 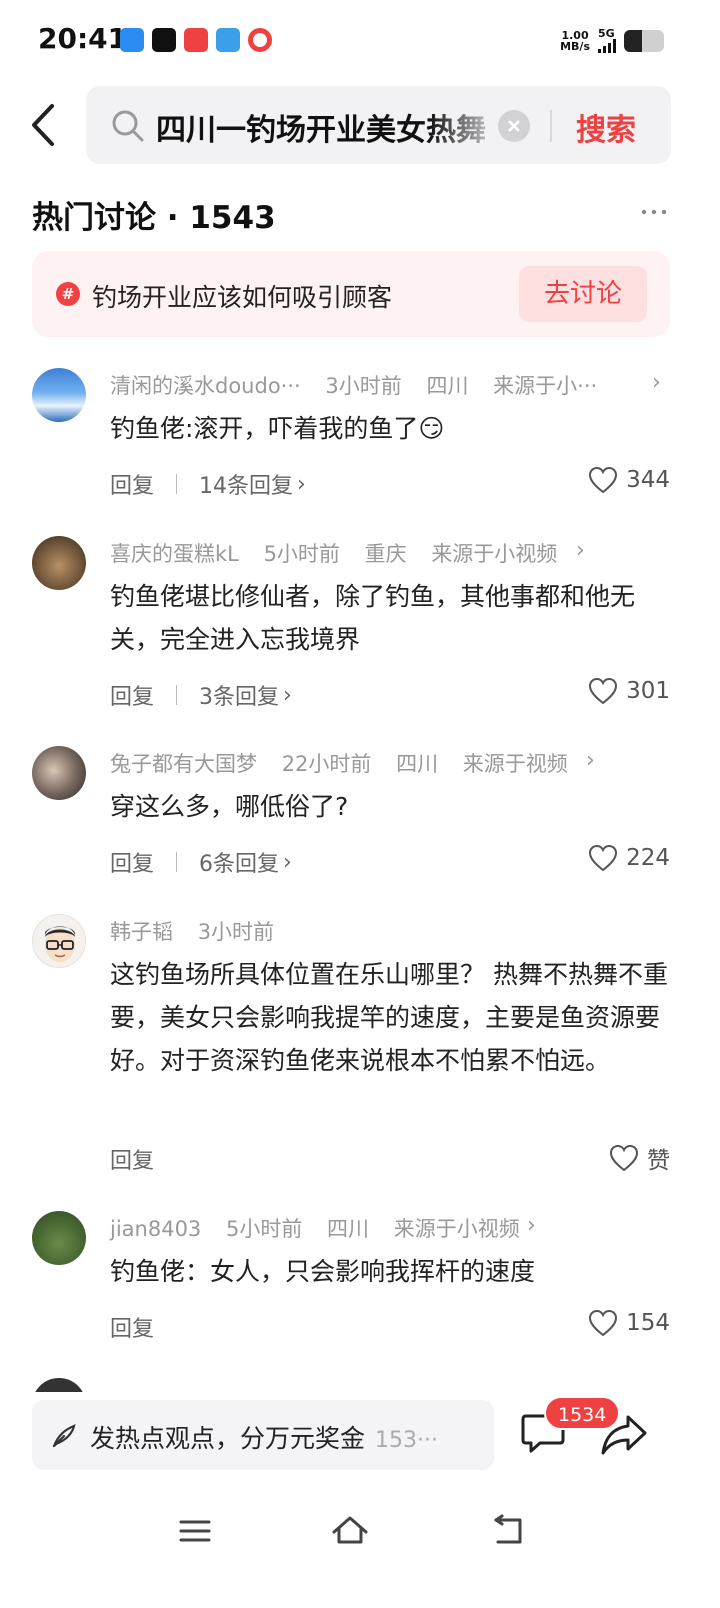 I want to click on like-button: 154, so click(x=629, y=1323).